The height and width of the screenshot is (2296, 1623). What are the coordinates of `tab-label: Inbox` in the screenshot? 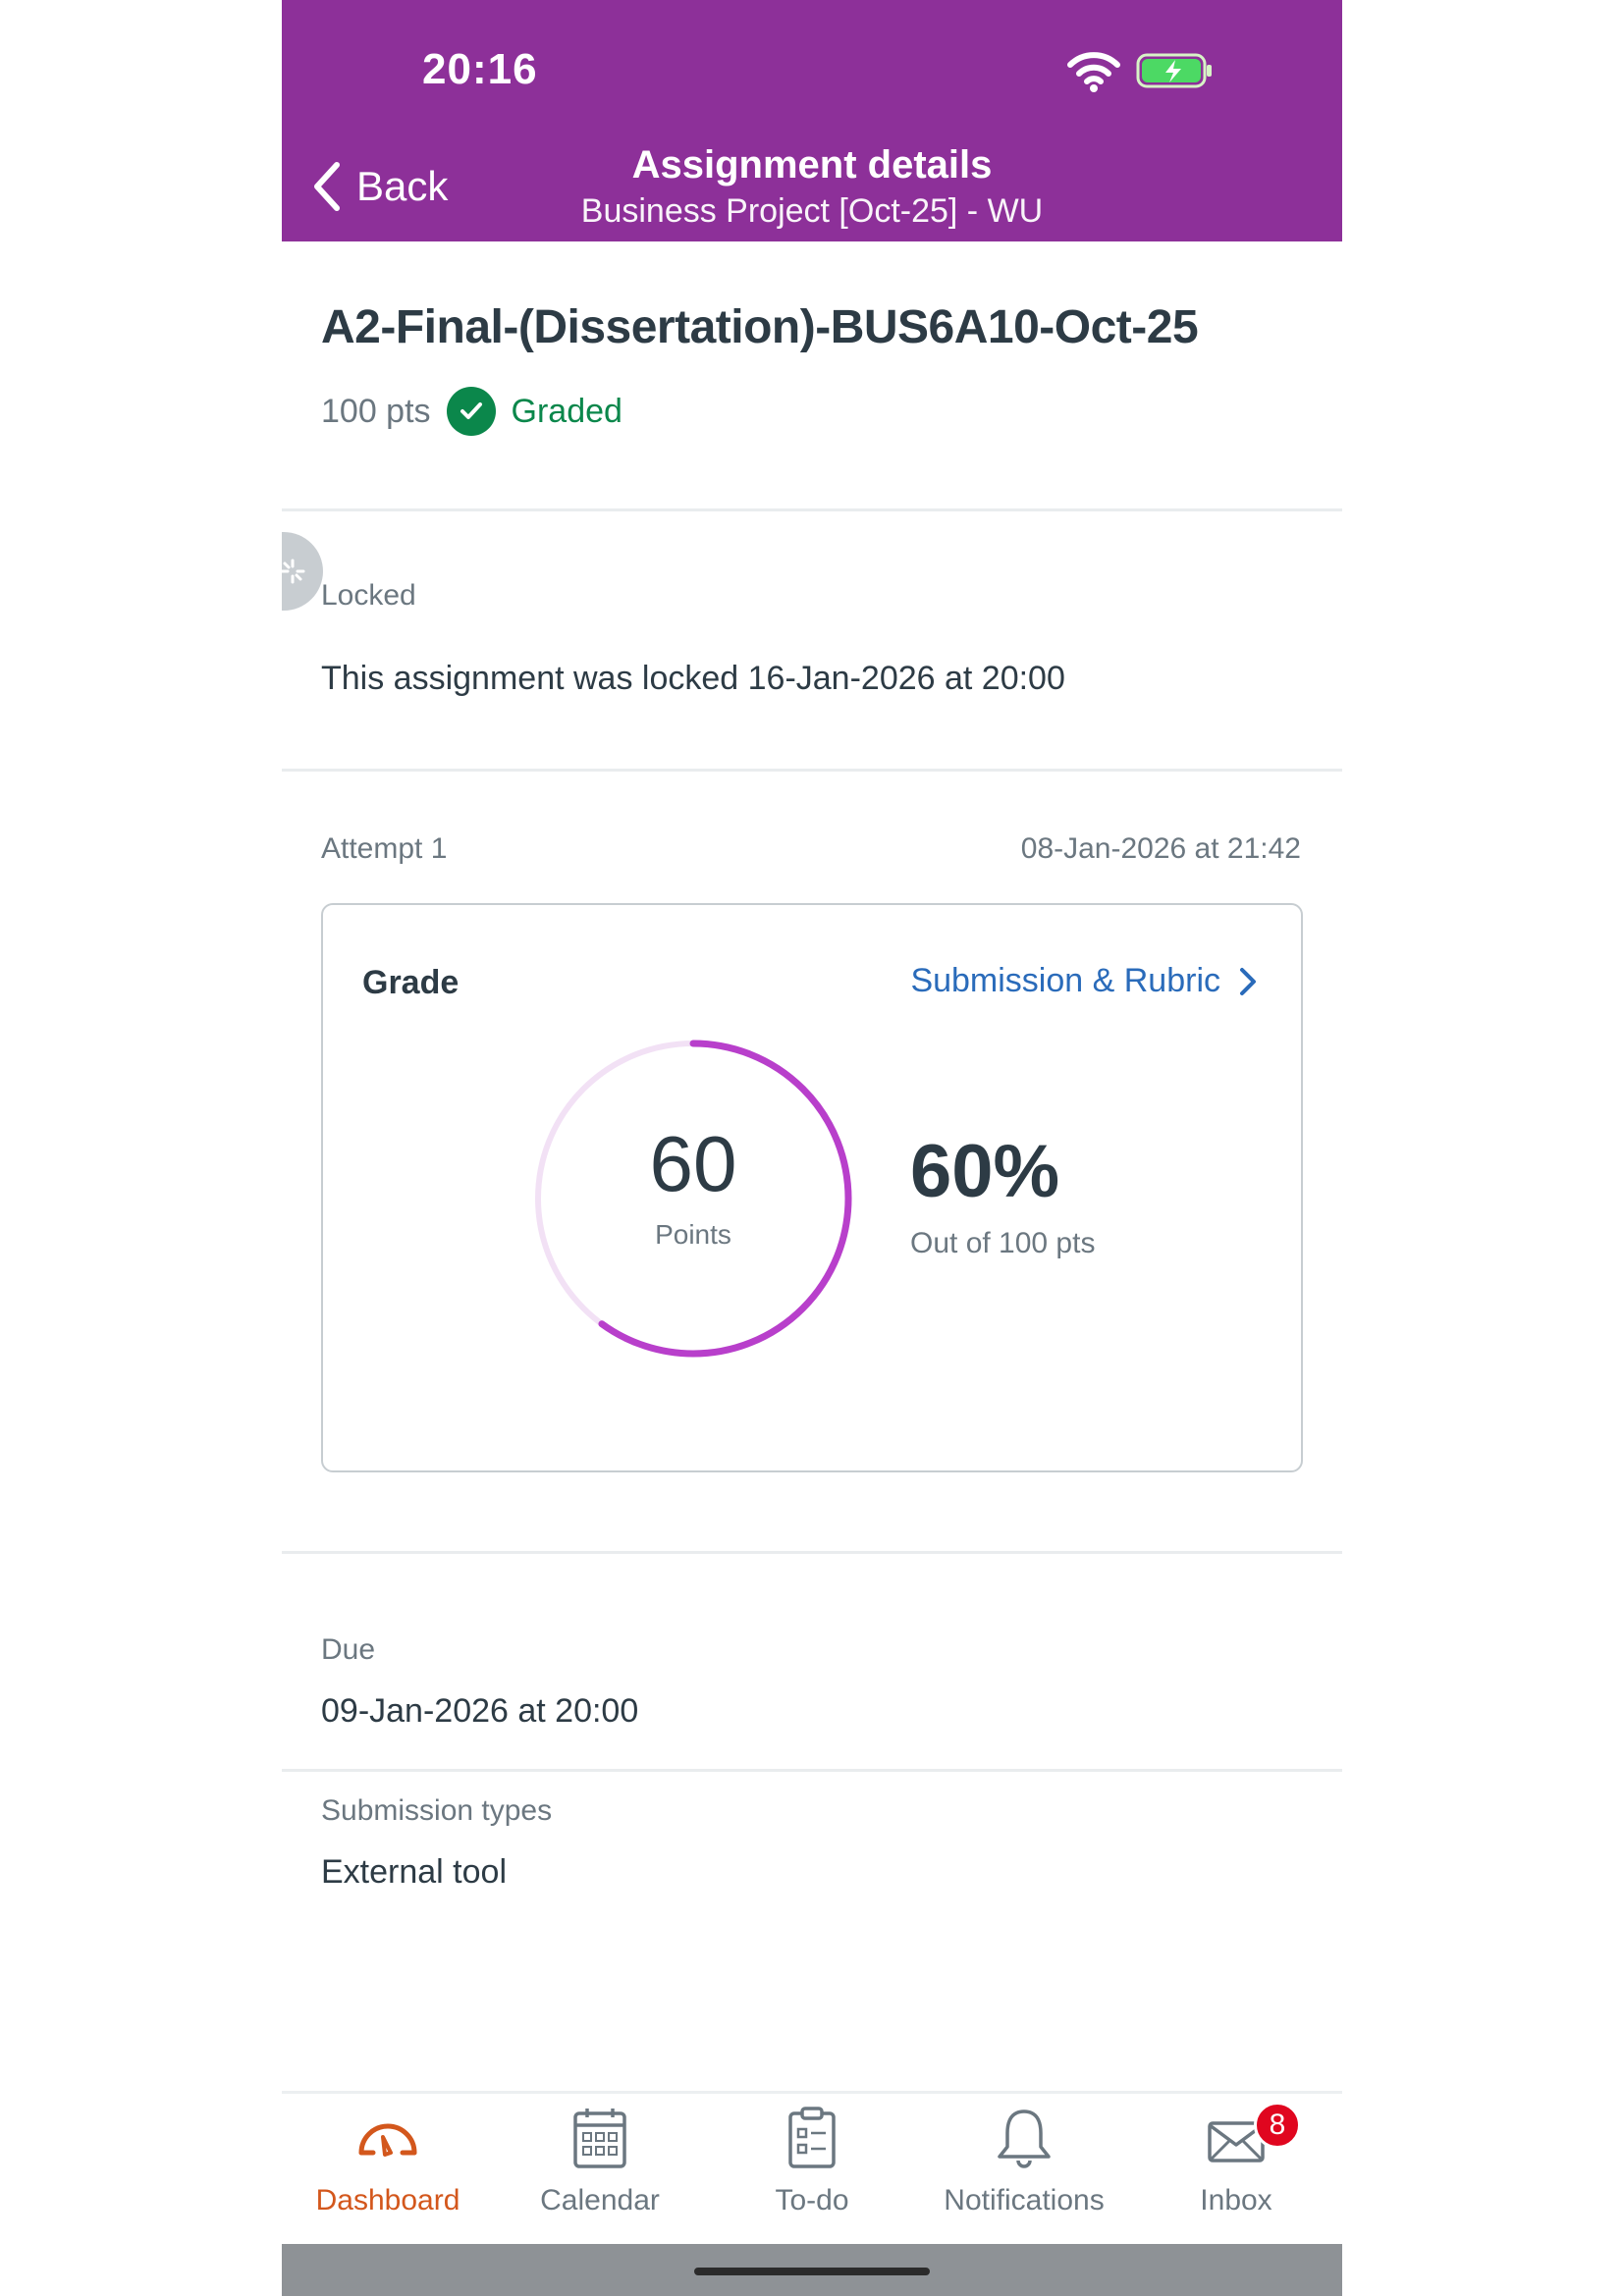 It's located at (1236, 2200).